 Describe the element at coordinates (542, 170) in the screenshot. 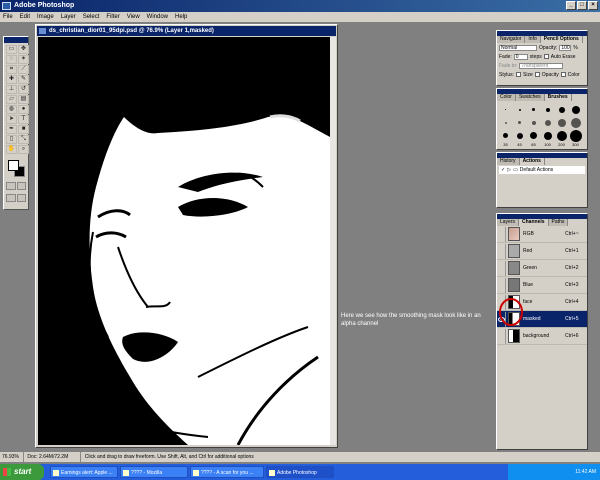

I see `action-set-row: ✓ ▷ ▭ Default Actions` at that location.